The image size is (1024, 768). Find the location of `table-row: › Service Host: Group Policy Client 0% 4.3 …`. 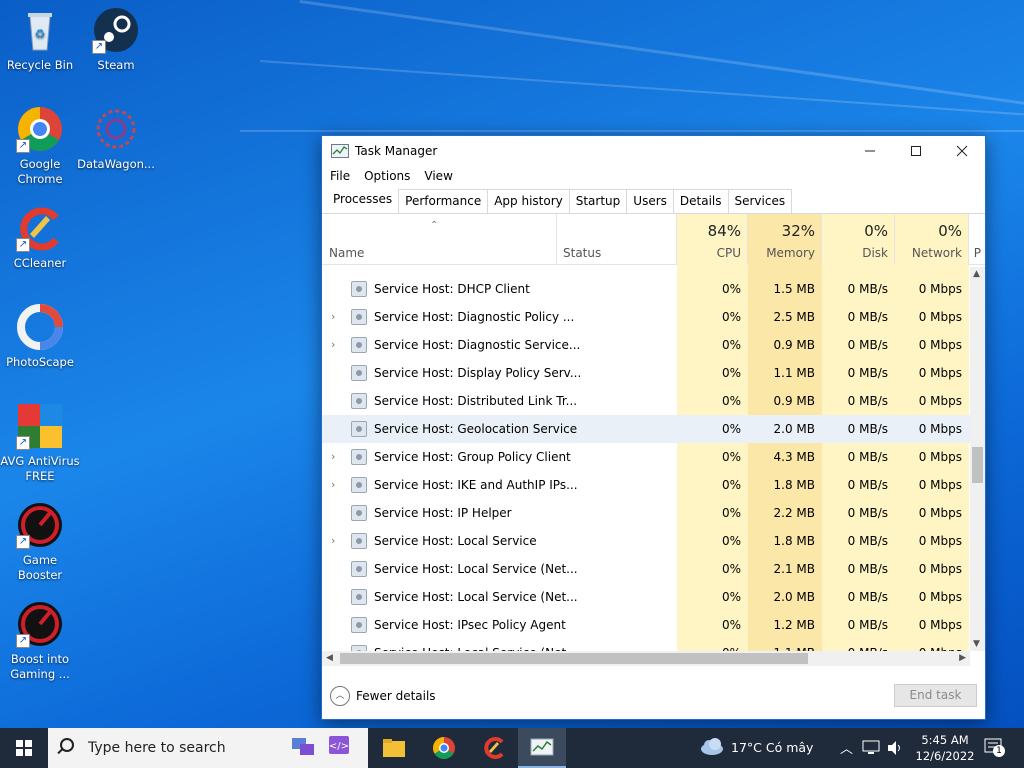

table-row: › Service Host: Group Policy Client 0% 4.3 … is located at coordinates (646, 457).